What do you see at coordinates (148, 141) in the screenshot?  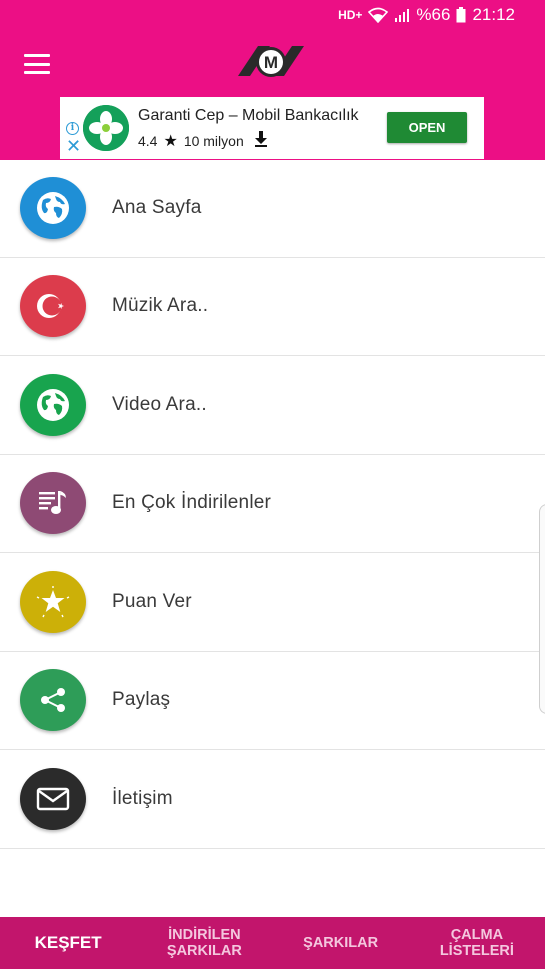 I see `ad-rating: 4.4` at bounding box center [148, 141].